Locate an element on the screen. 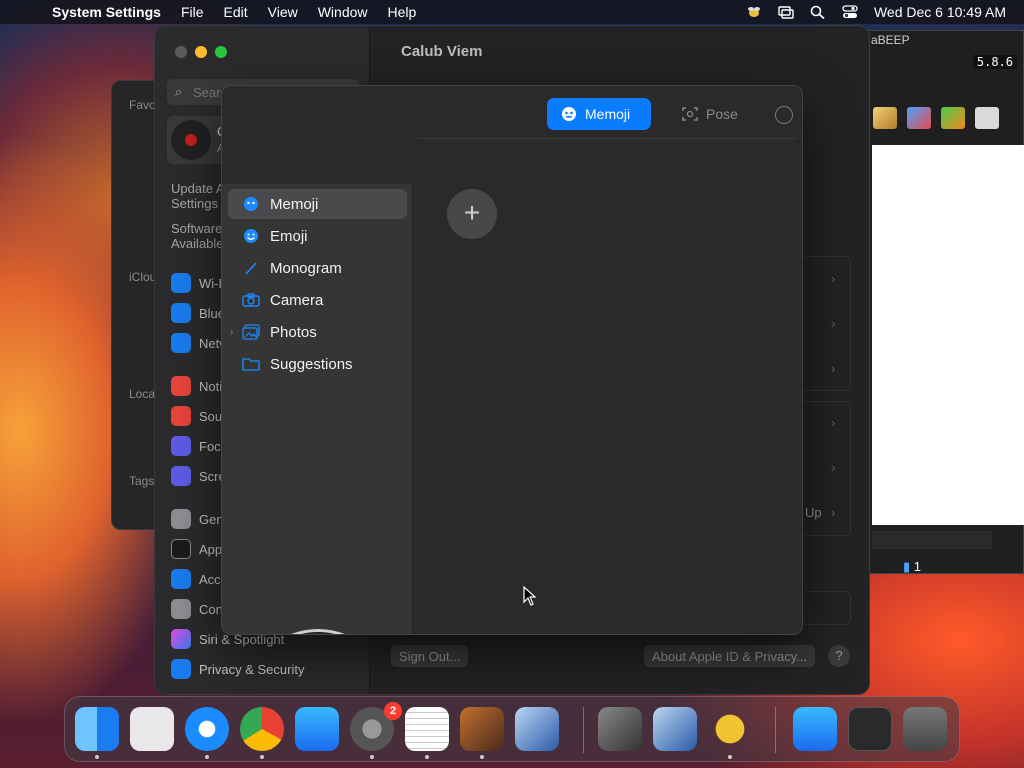  add-memoji-button: + is located at coordinates (472, 214).